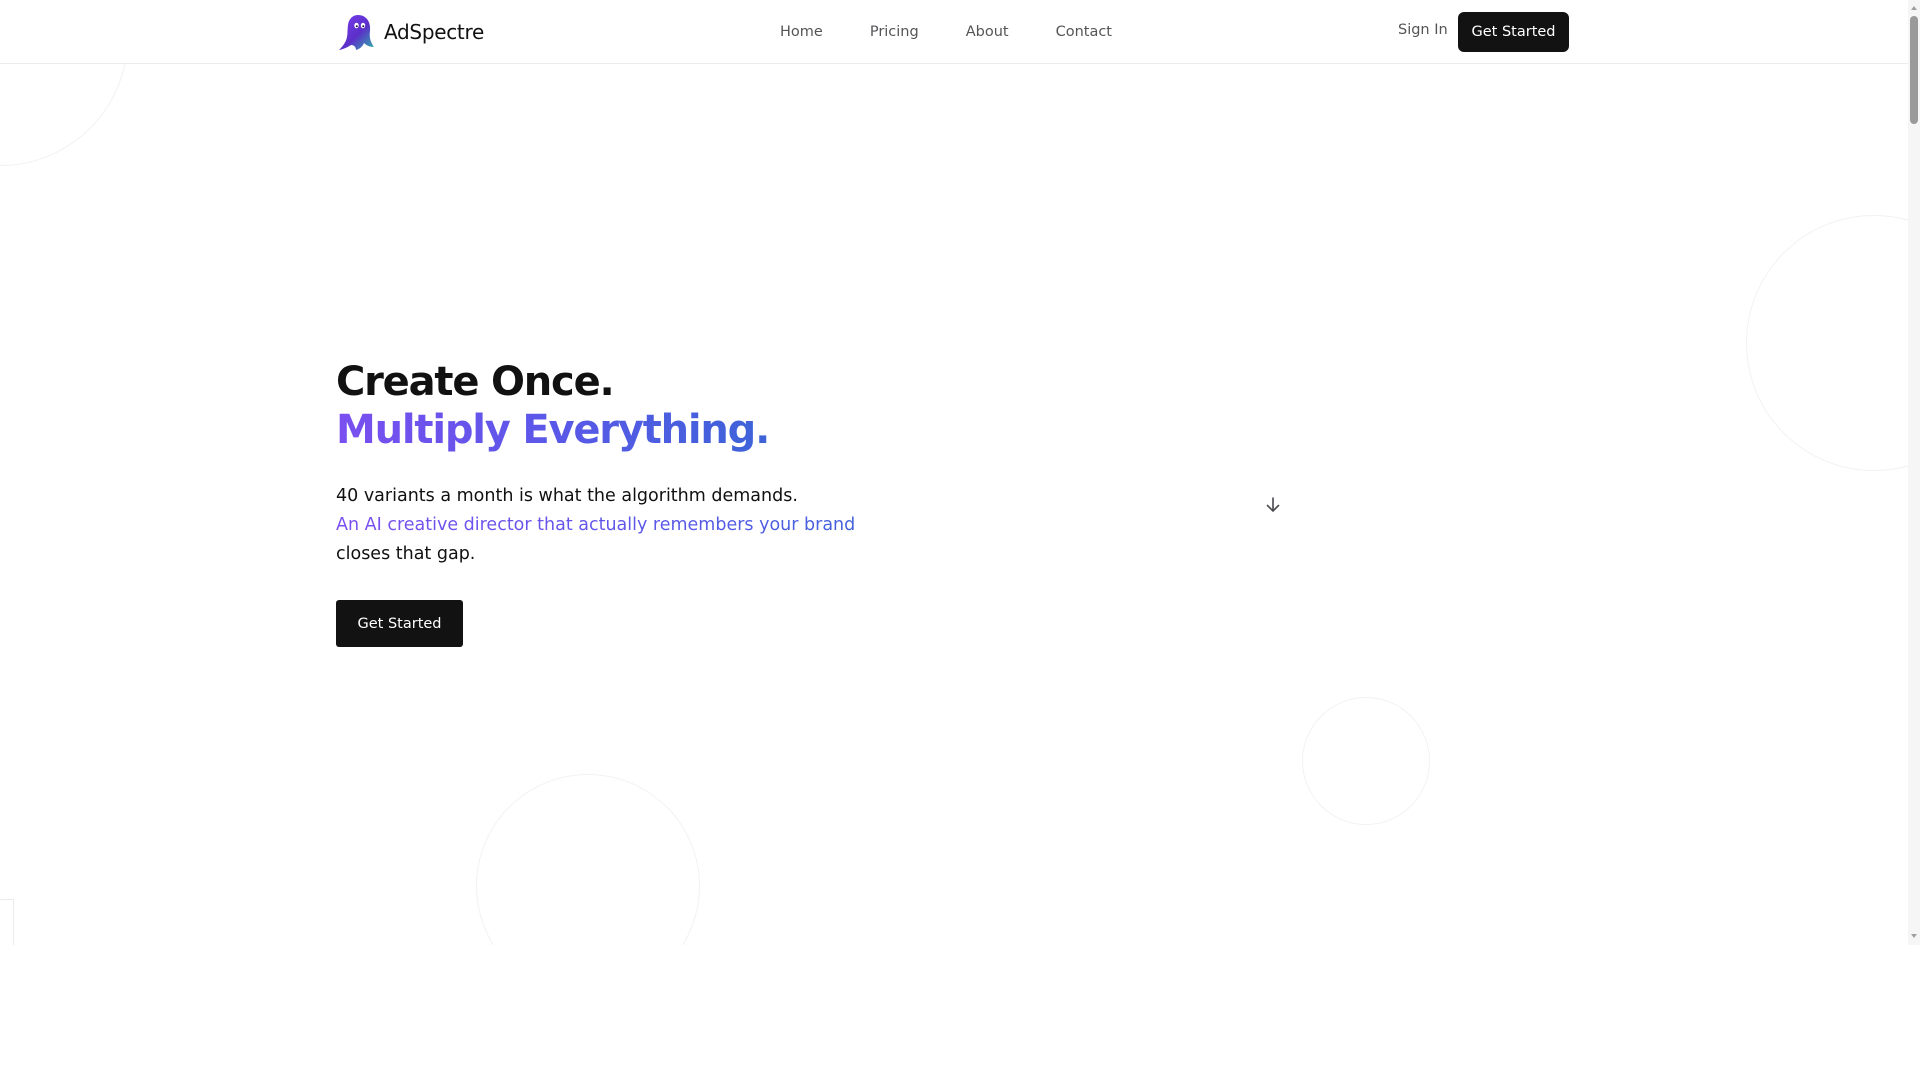 Image resolution: width=1920 pixels, height=1080 pixels. I want to click on hero-get-started-button: Get Started, so click(399, 623).